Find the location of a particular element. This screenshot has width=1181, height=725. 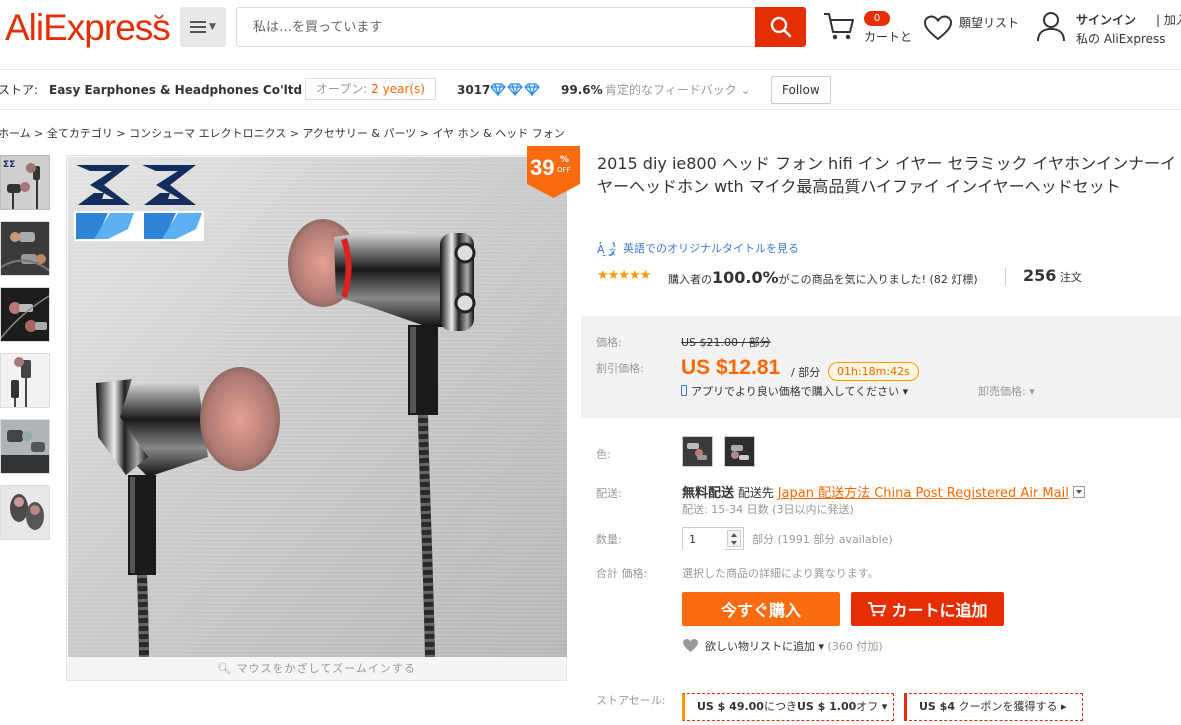

join-link: | 加入 is located at coordinates (1168, 19).